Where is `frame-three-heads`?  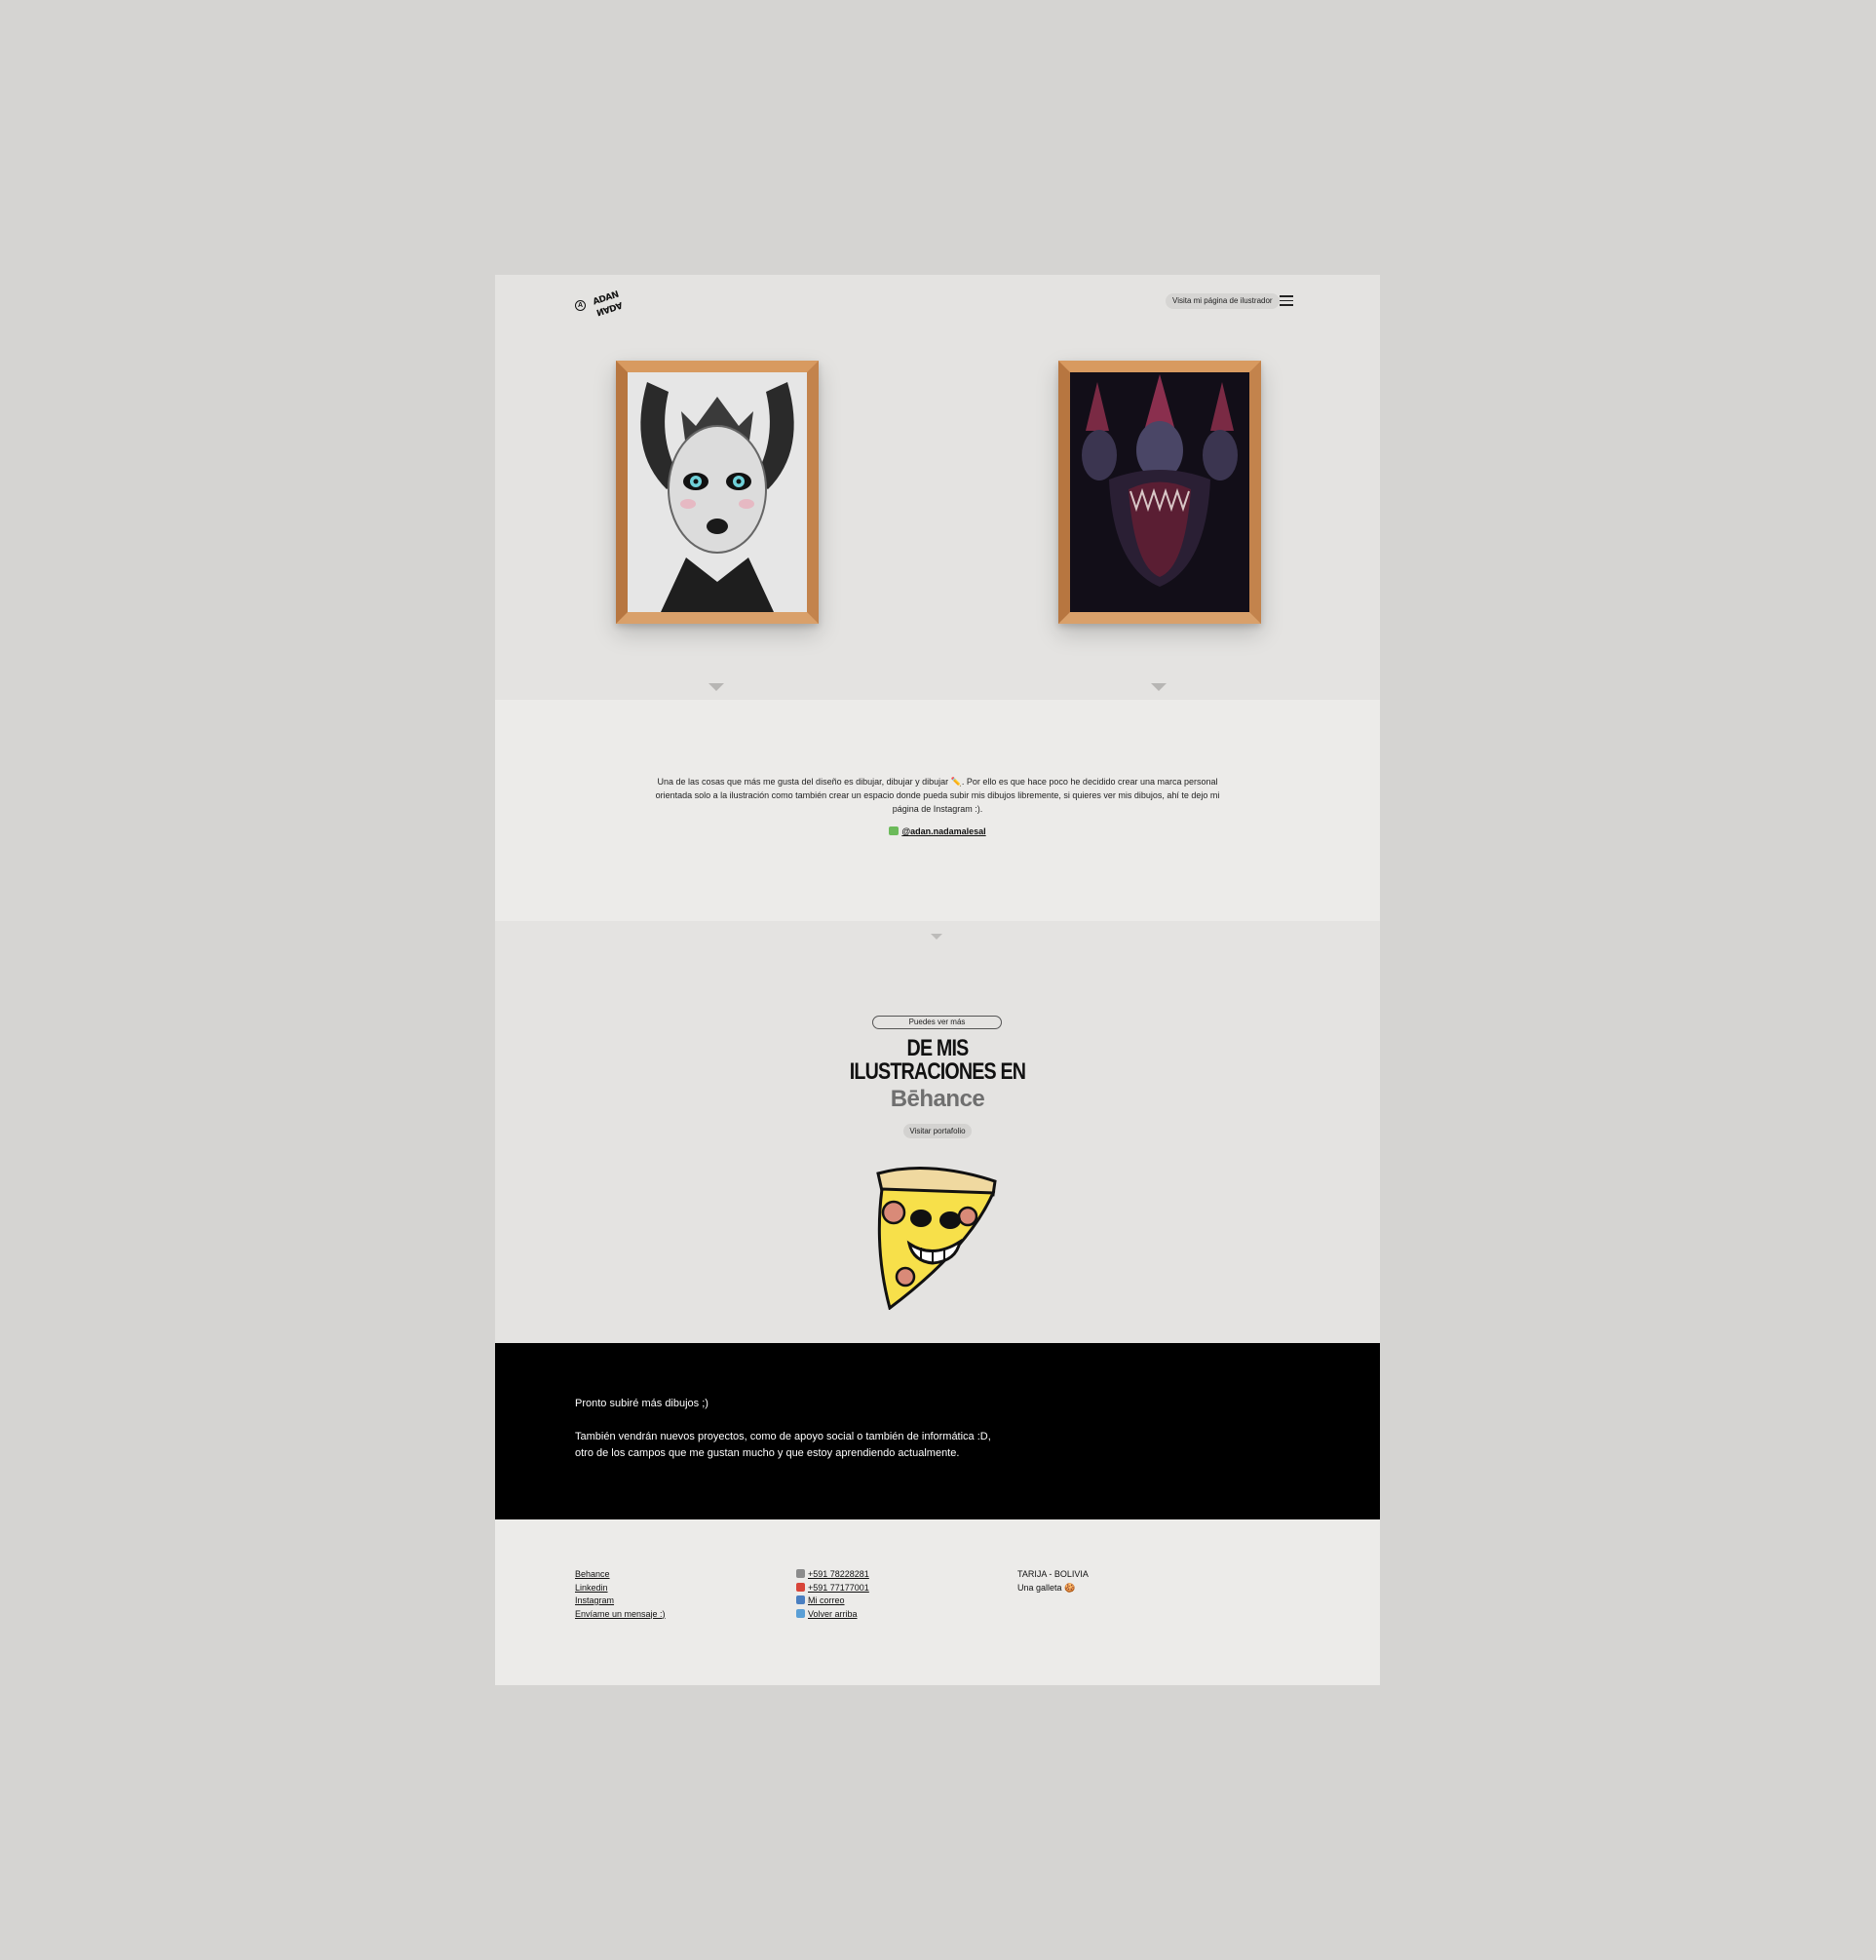 frame-three-heads is located at coordinates (1159, 493).